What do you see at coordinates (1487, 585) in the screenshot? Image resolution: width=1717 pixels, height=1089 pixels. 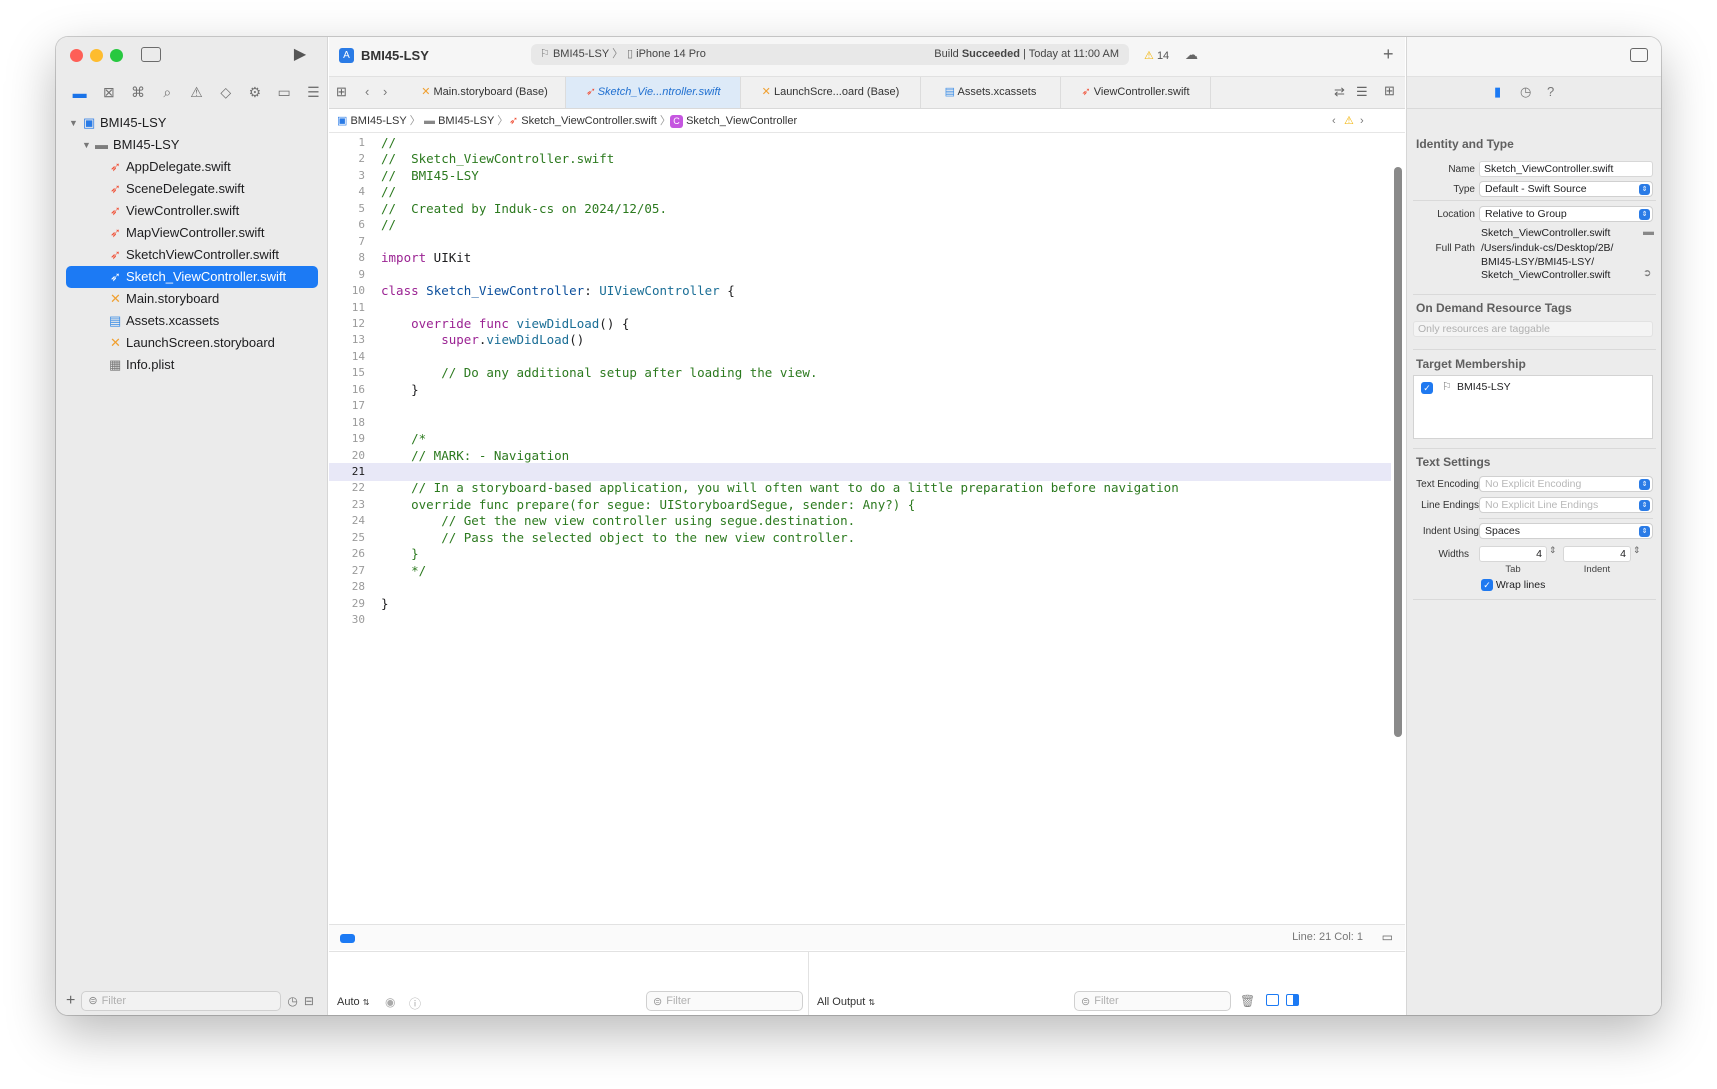 I see `wrap-lines-checkbox: ✓` at bounding box center [1487, 585].